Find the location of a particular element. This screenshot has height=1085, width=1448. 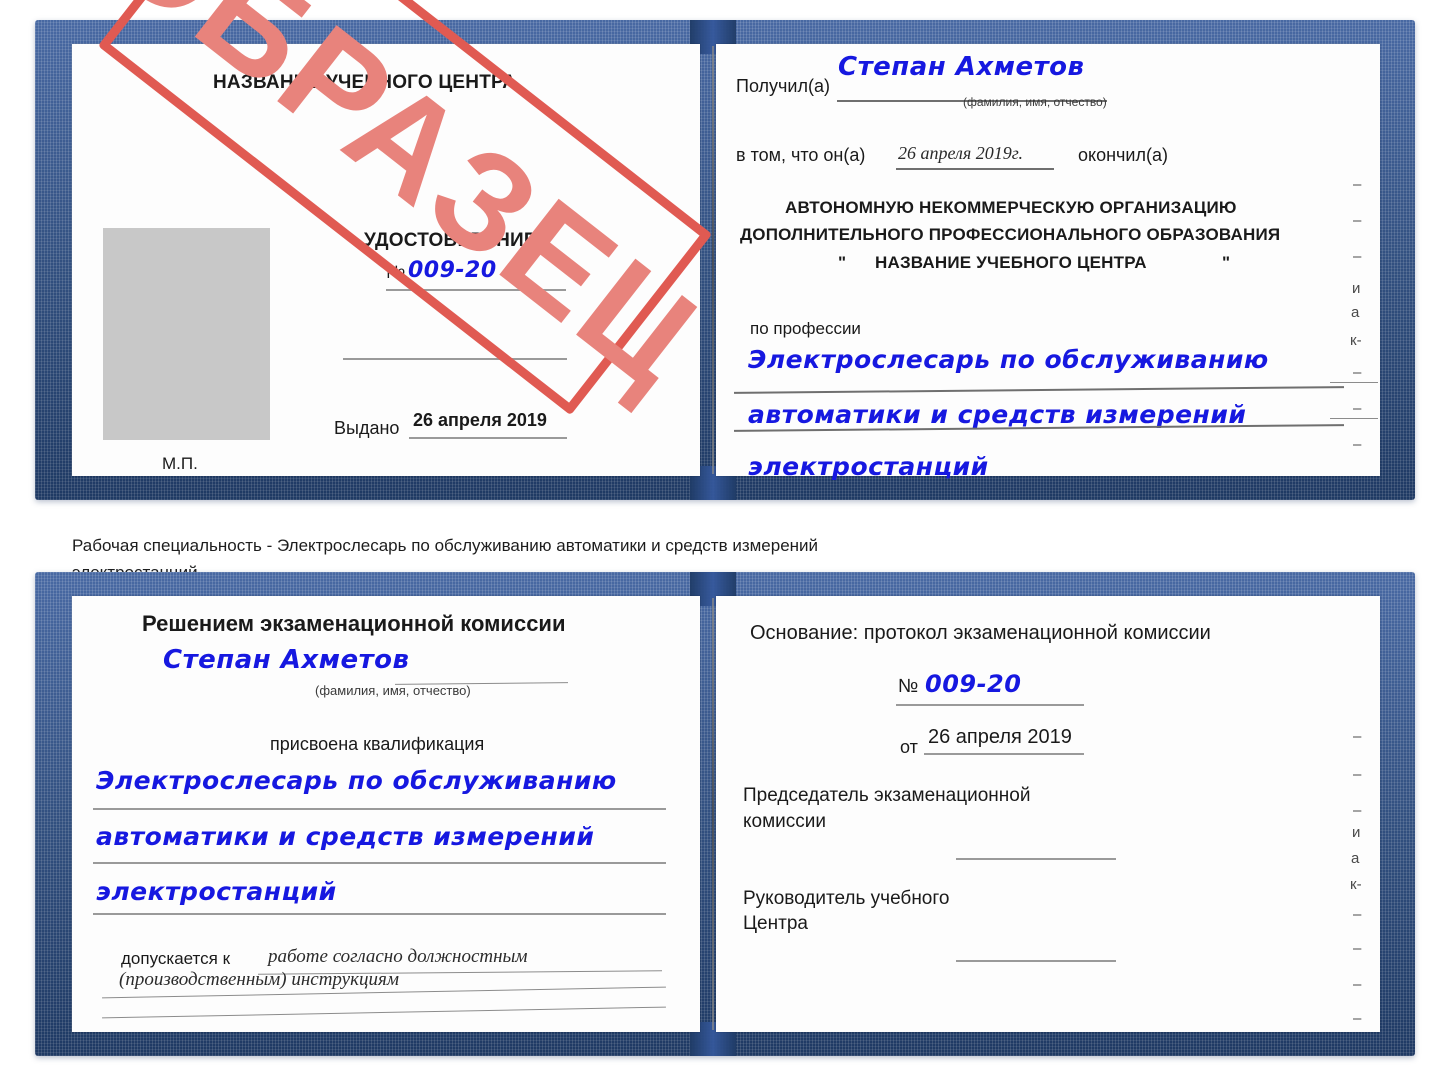

finished-label: окончил(а) is located at coordinates (1123, 155).